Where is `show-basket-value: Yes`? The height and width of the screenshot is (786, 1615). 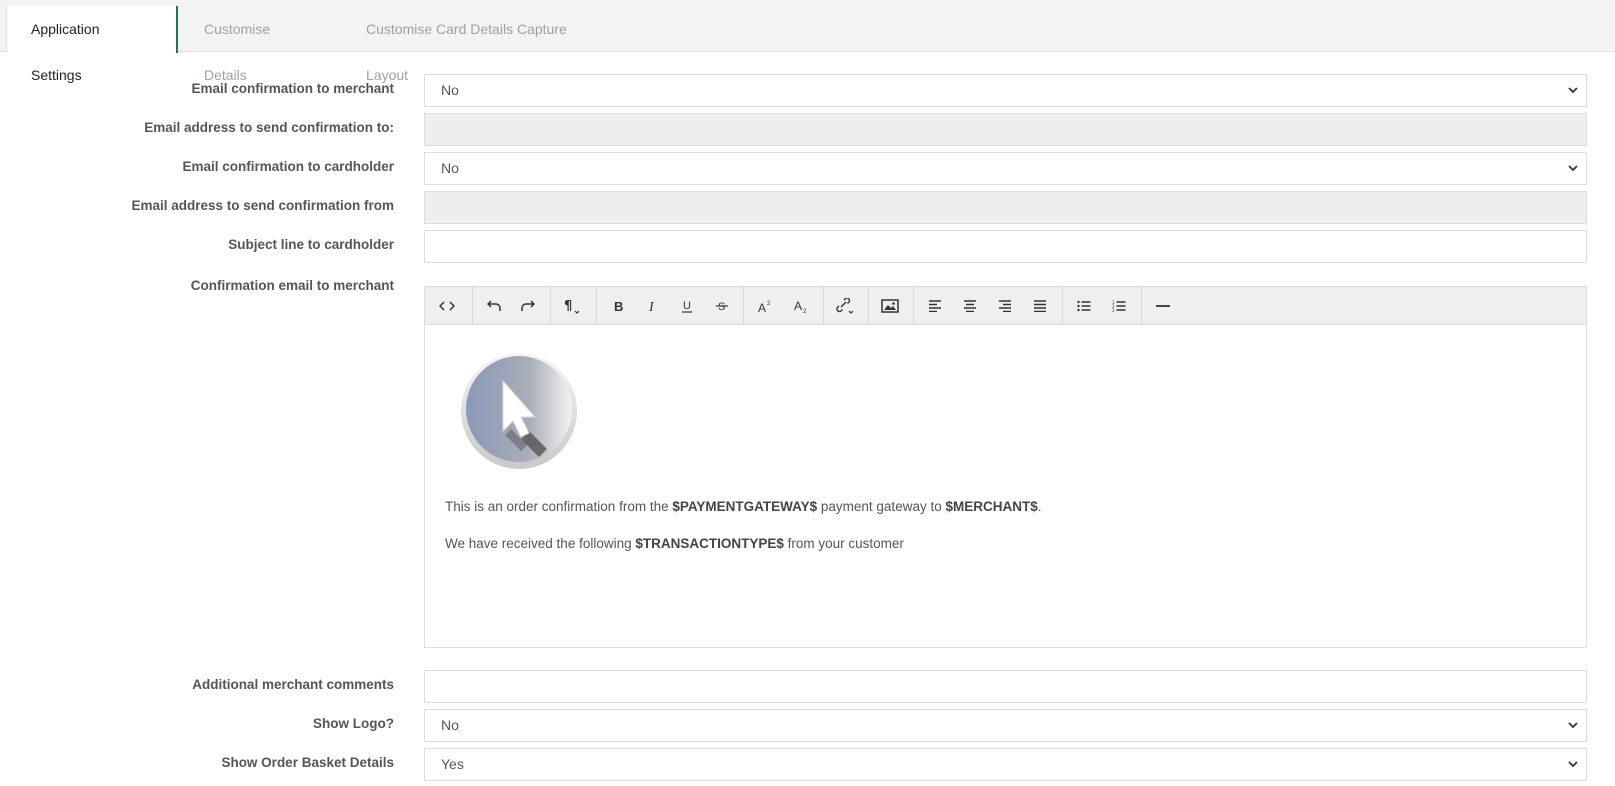 show-basket-value: Yes is located at coordinates (452, 764).